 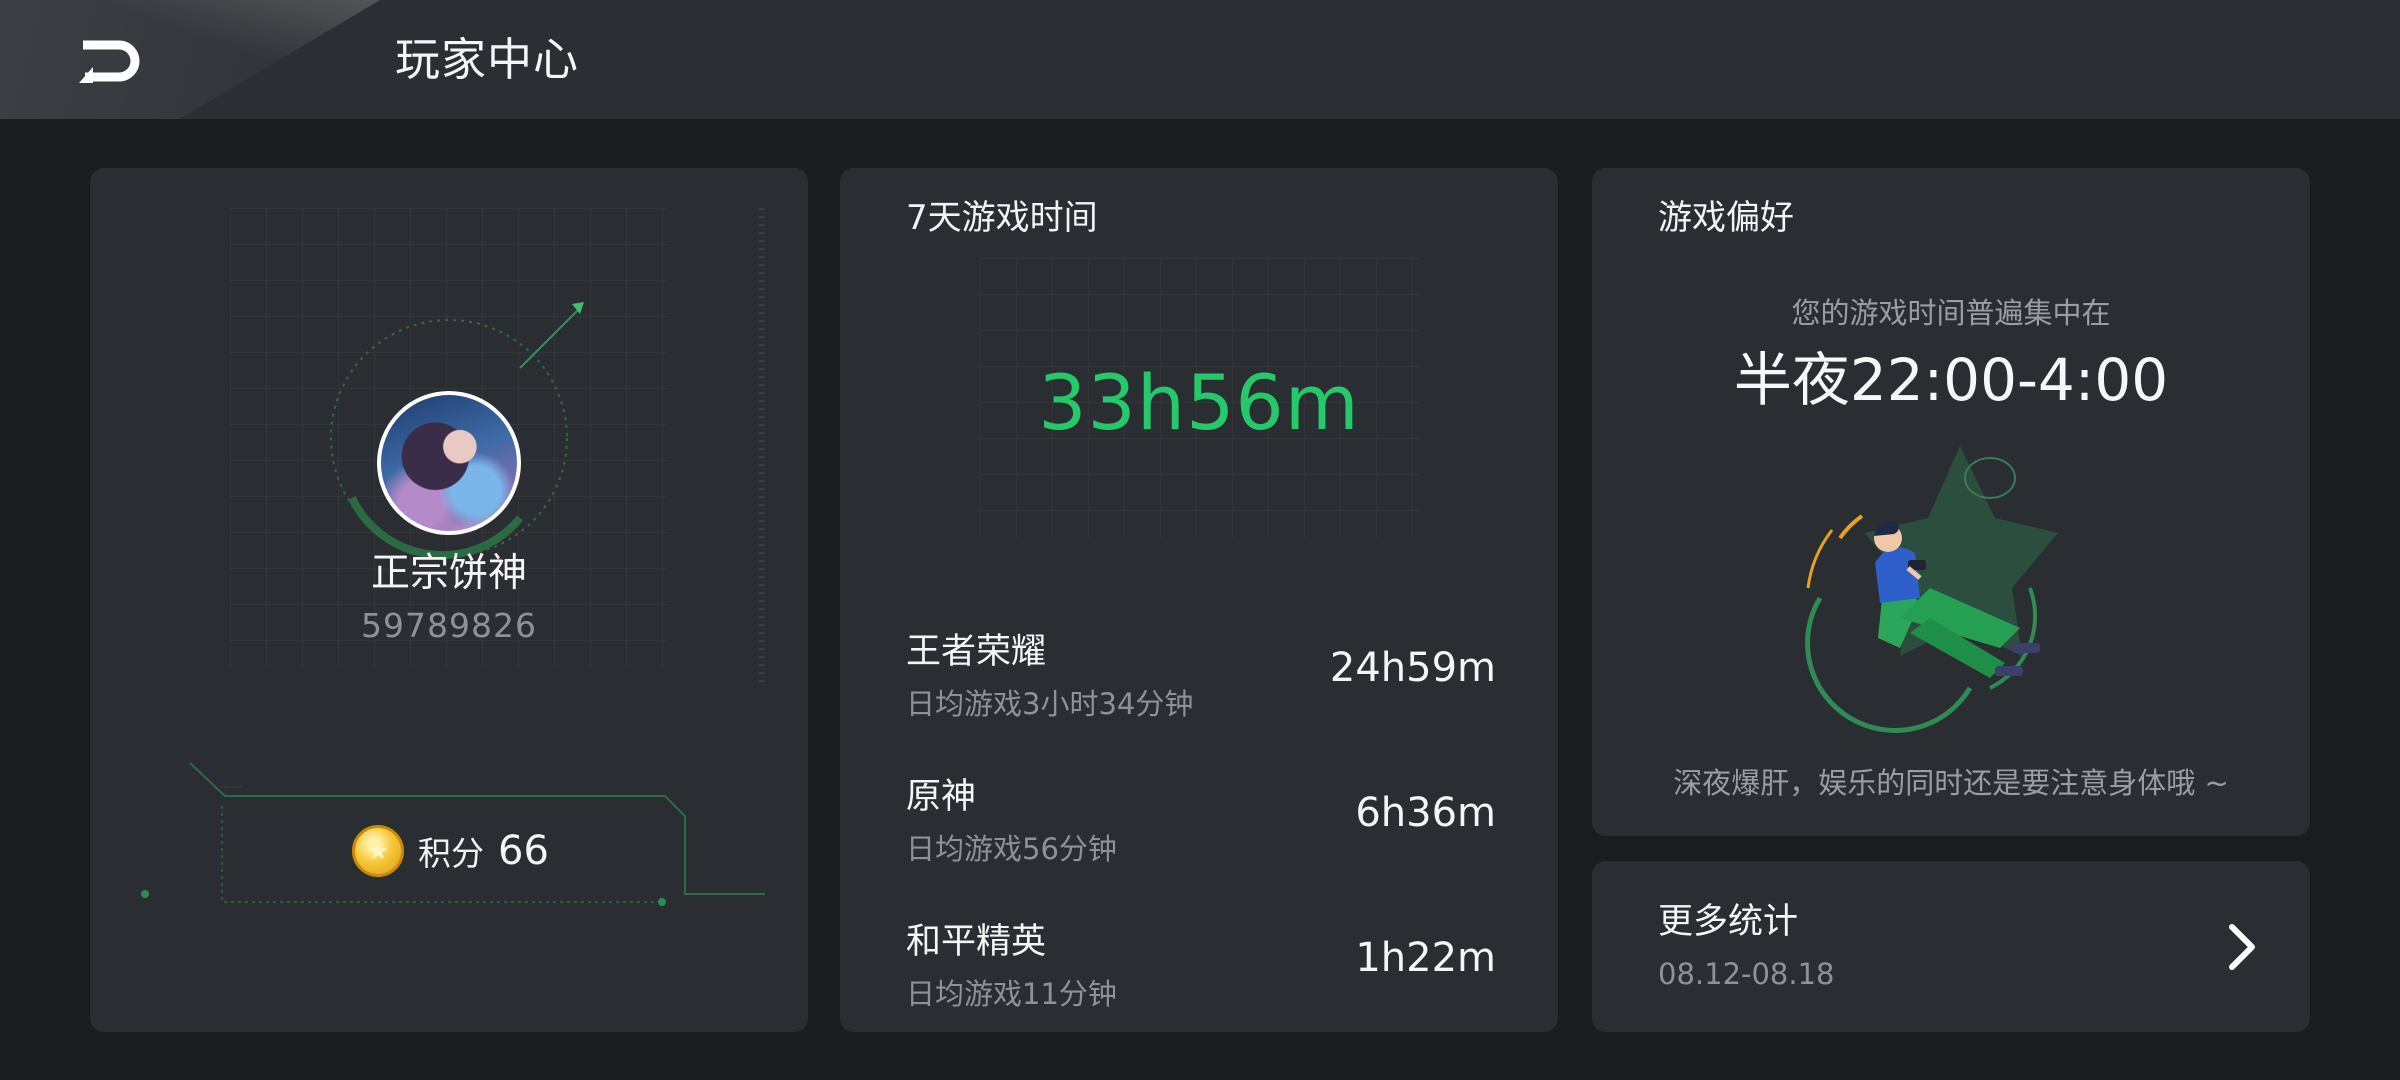 What do you see at coordinates (1201, 823) in the screenshot?
I see `game-row: 原神 日均游戏56分钟 6h36m` at bounding box center [1201, 823].